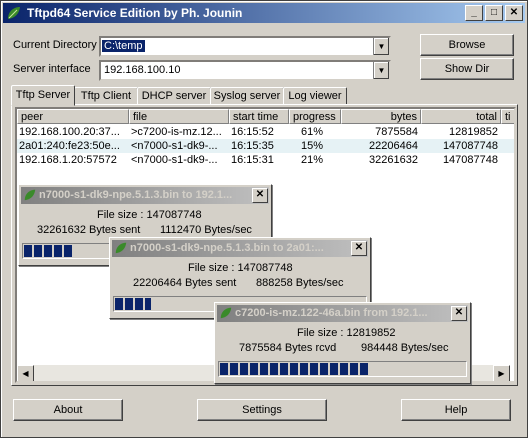  I want to click on cell-bytes: 32261632, so click(393, 160).